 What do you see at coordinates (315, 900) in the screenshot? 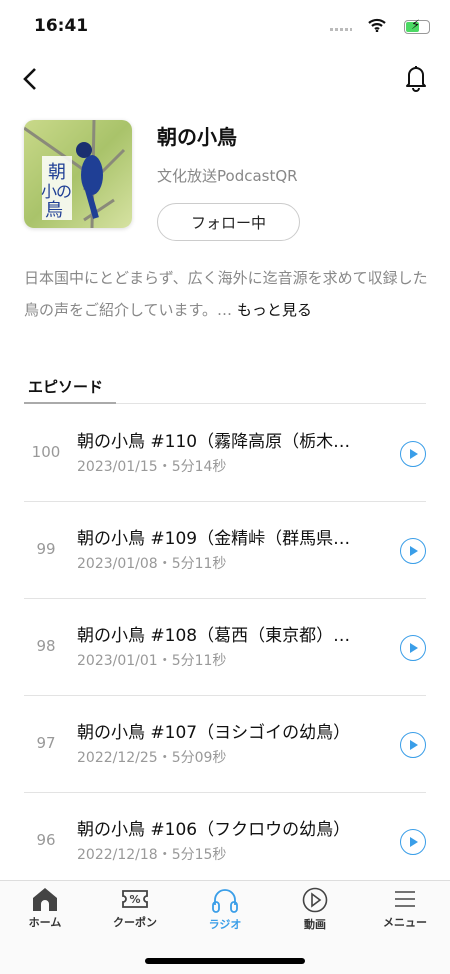
I see `play-circle-icon` at bounding box center [315, 900].